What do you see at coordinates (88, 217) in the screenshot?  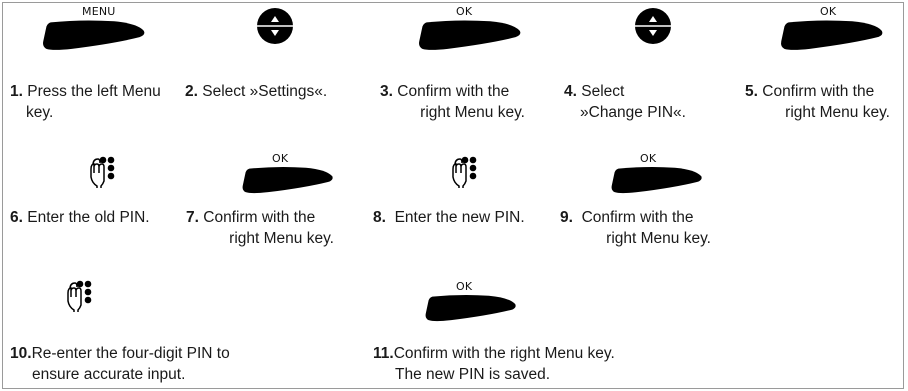 I see `step-text: Enter the old PIN.` at bounding box center [88, 217].